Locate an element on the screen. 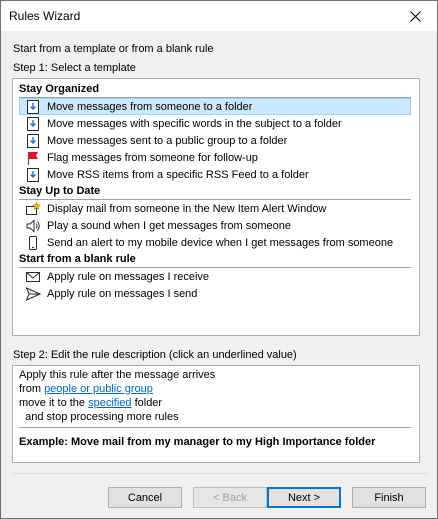  description-text: from is located at coordinates (32, 389).